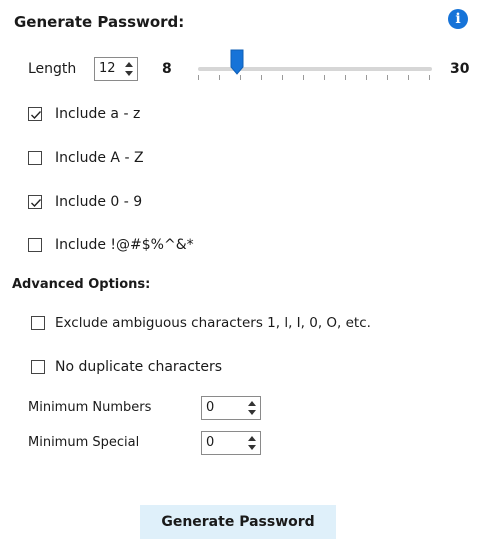  Describe the element at coordinates (97, 114) in the screenshot. I see `option-label: Include a - z` at that location.